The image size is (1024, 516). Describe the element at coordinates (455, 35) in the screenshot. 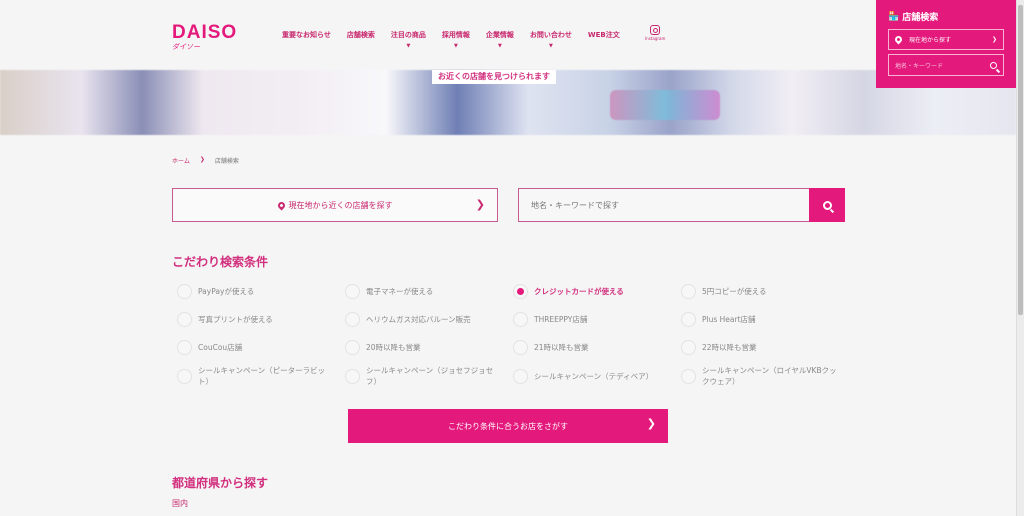

I see `nav-label: 採用情報` at that location.